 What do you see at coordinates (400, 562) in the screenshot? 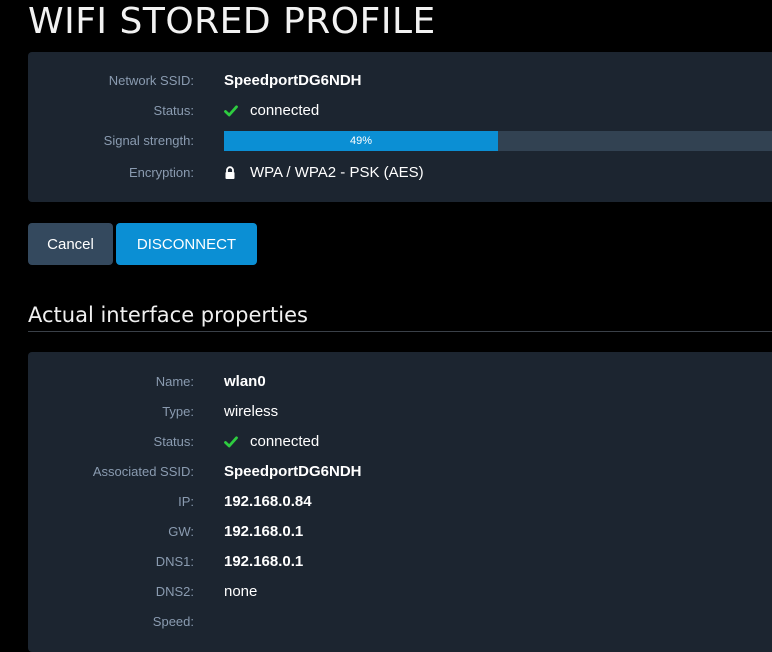
I see `iface-row-dns1: DNS1: 192.168.0.1` at bounding box center [400, 562].